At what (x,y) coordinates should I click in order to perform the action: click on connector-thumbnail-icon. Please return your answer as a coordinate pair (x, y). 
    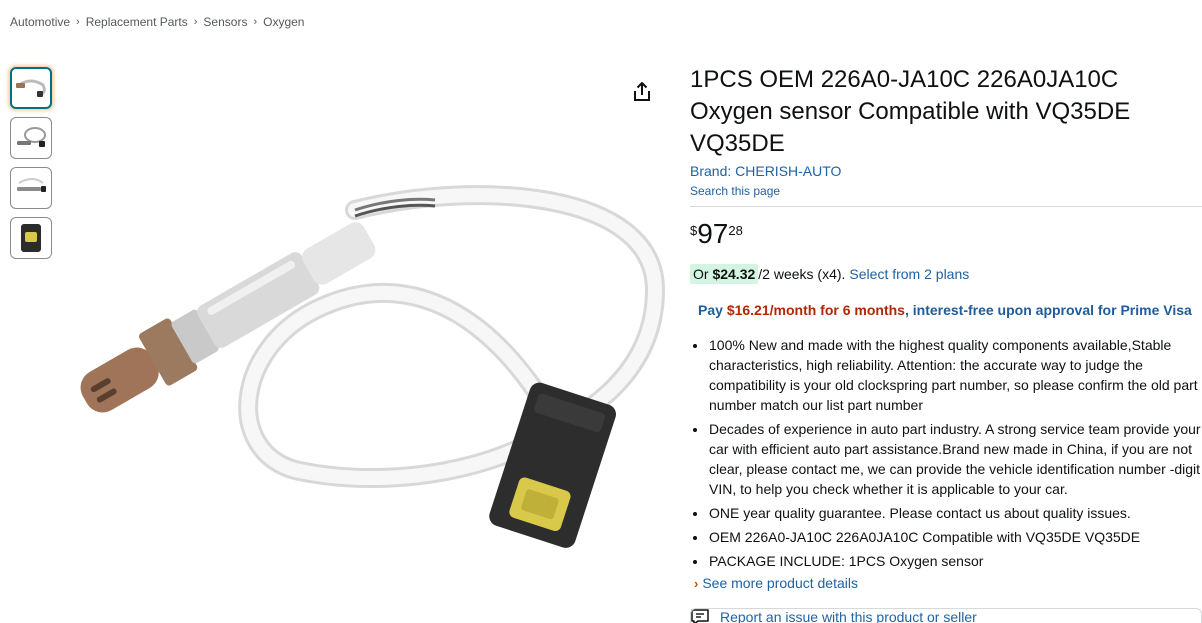
    Looking at the image, I should click on (31, 238).